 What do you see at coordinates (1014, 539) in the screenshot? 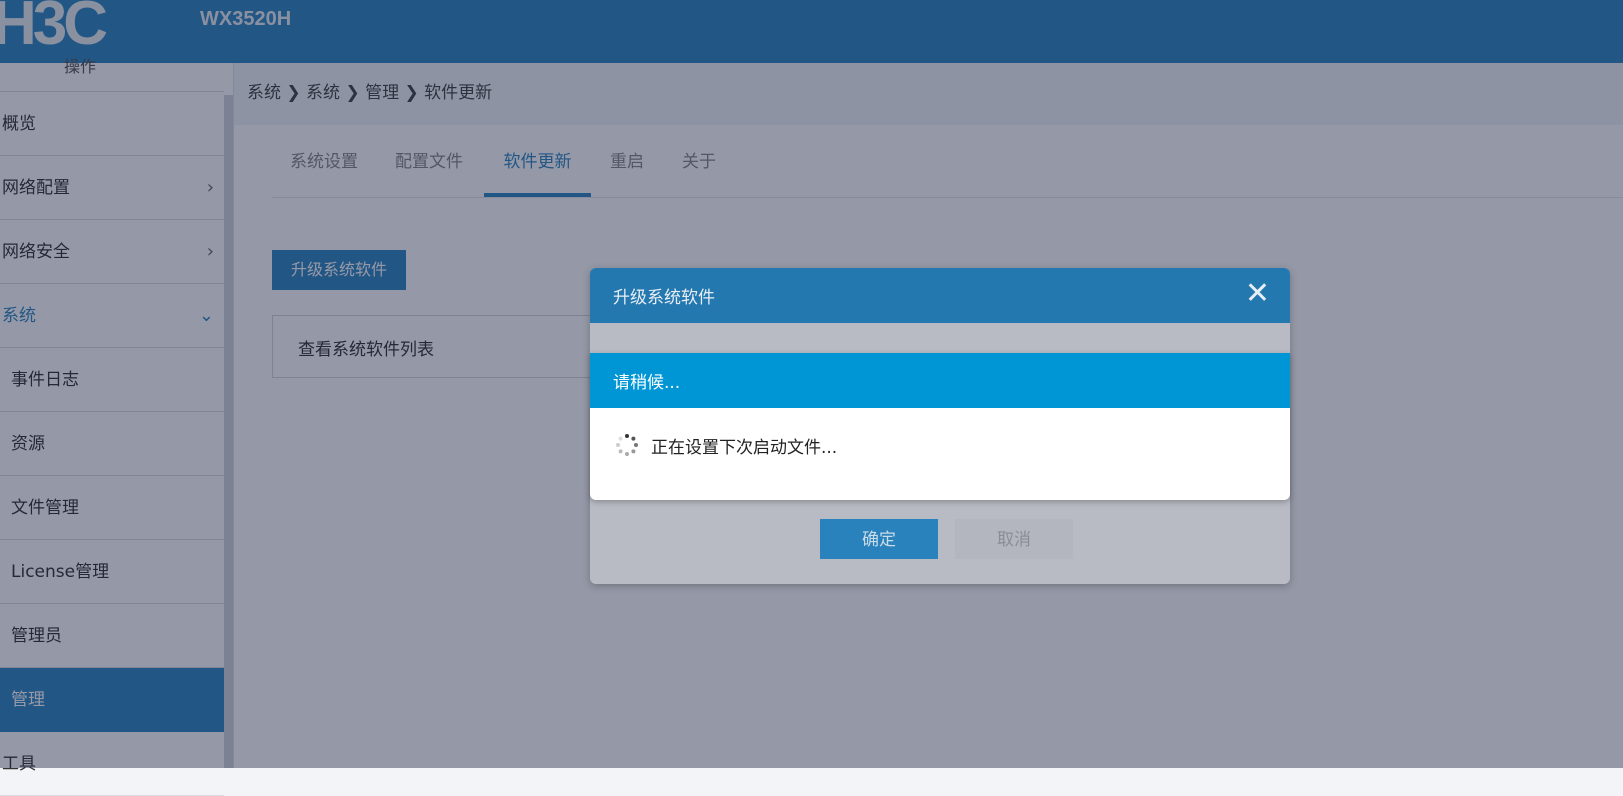
I see `cancel-button: 取消` at bounding box center [1014, 539].